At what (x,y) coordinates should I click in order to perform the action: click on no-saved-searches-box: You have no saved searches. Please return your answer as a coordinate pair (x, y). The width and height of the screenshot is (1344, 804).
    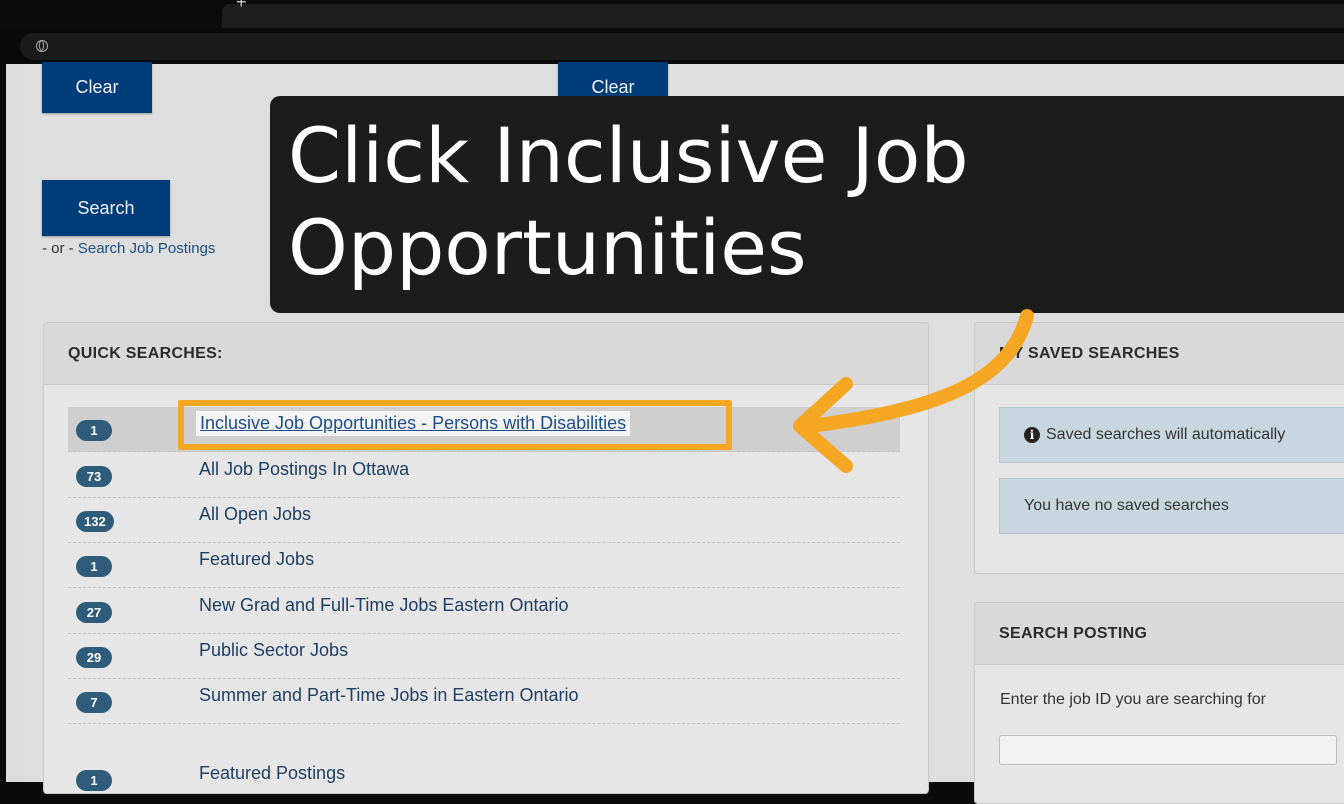
    Looking at the image, I should click on (1171, 506).